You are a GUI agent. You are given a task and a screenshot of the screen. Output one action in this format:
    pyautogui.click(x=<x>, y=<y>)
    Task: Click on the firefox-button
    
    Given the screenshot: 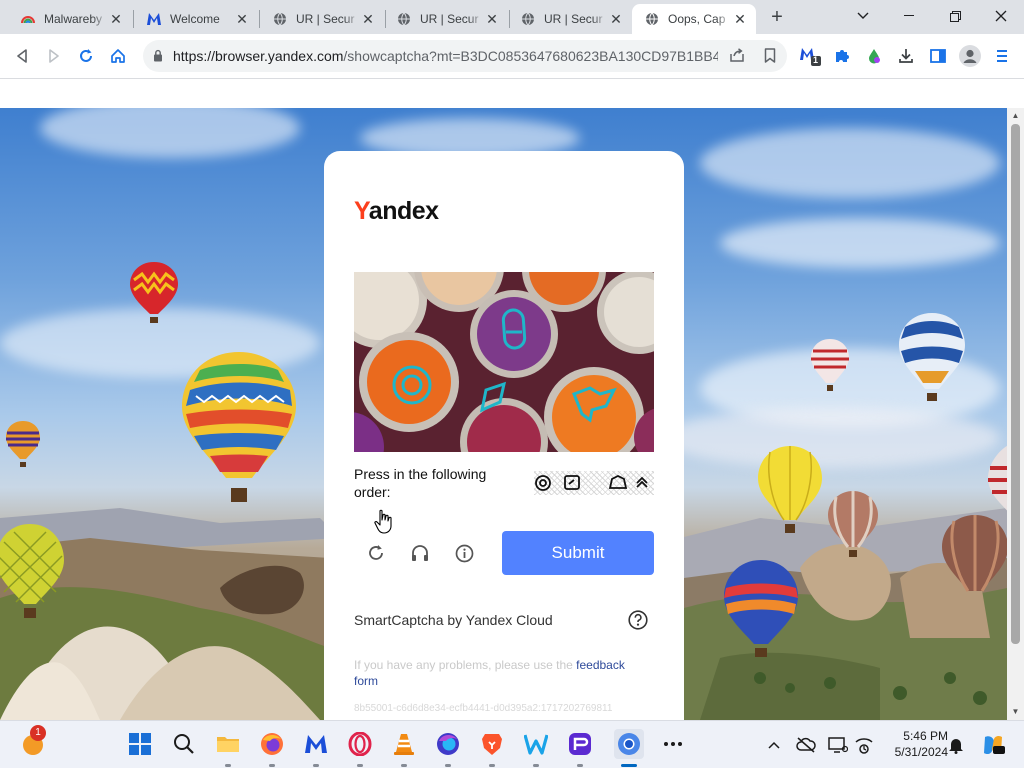 What is the action you would take?
    pyautogui.click(x=272, y=744)
    